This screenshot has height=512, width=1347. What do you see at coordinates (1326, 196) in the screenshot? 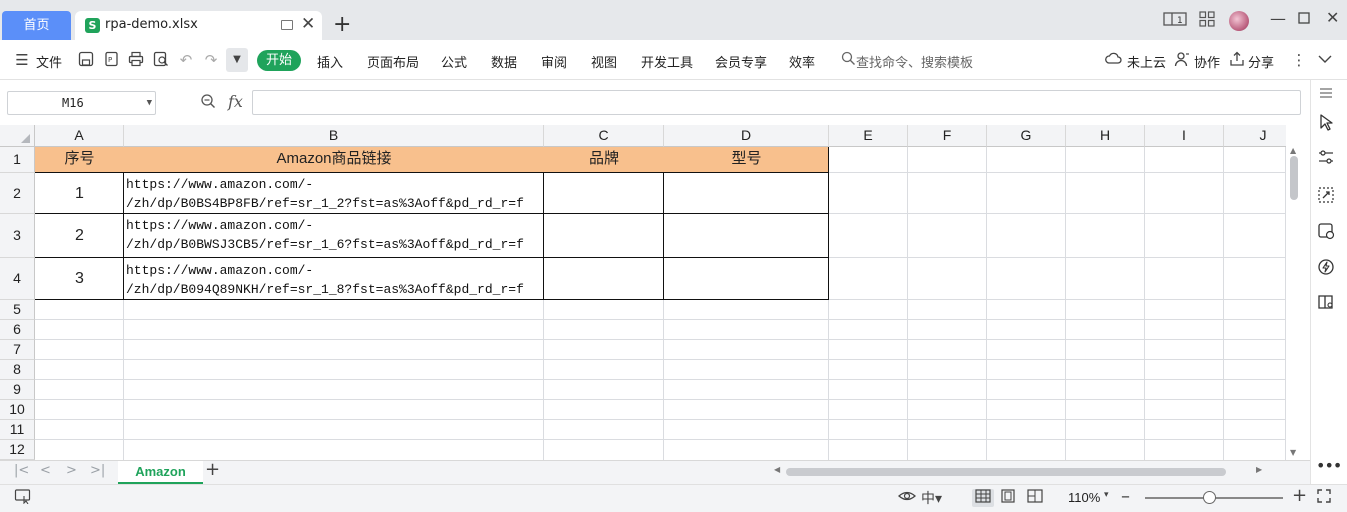
I see `transform-icon` at bounding box center [1326, 196].